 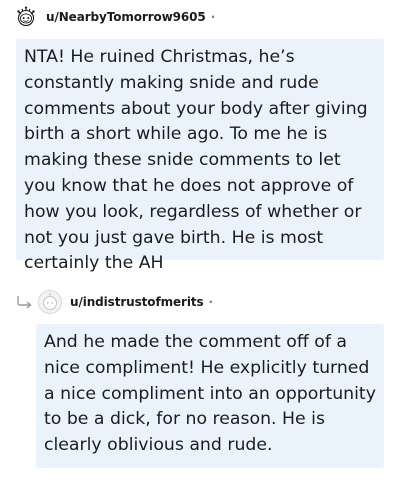 I want to click on snoo-avatar-icon, so click(x=26, y=17).